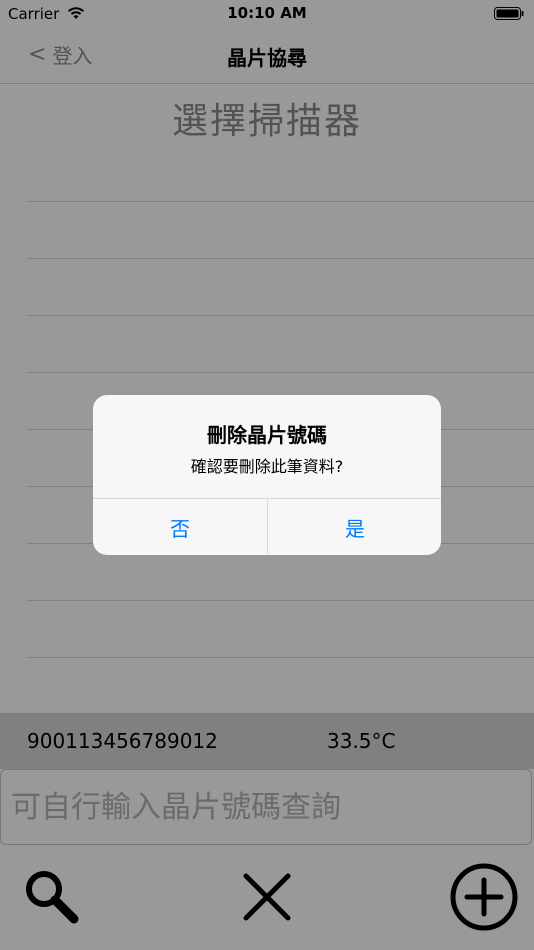 The height and width of the screenshot is (950, 534). What do you see at coordinates (180, 527) in the screenshot?
I see `no-button: 否` at bounding box center [180, 527].